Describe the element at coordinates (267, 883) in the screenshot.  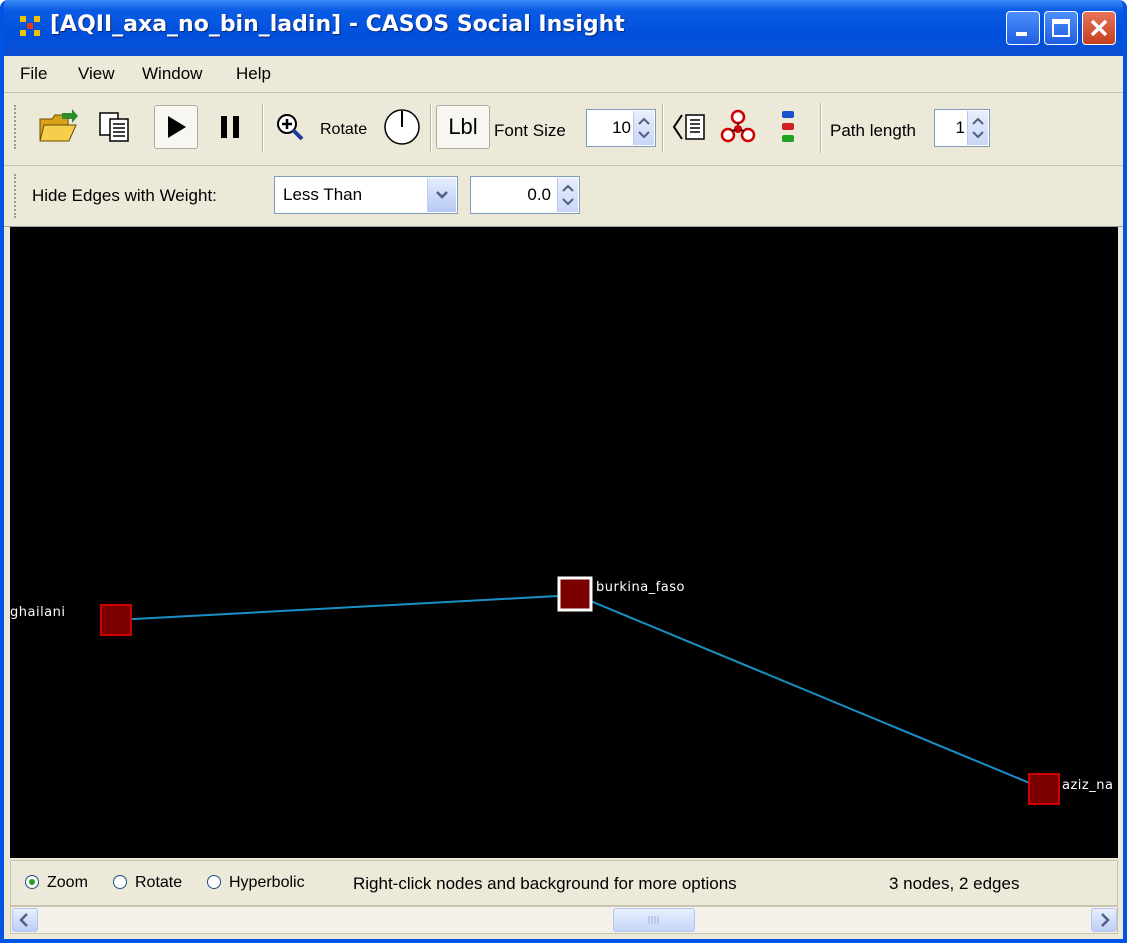
I see `hyperbolic-mode-label: Hyperbolic` at that location.